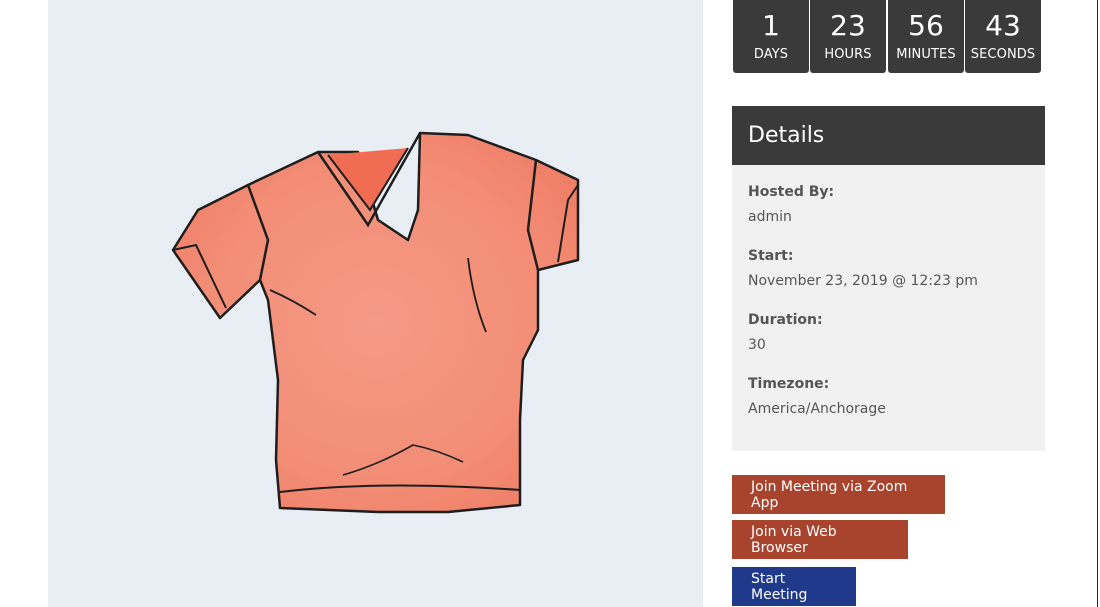 The height and width of the screenshot is (607, 1100). What do you see at coordinates (848, 54) in the screenshot?
I see `countdown-hours-label: HOURS` at bounding box center [848, 54].